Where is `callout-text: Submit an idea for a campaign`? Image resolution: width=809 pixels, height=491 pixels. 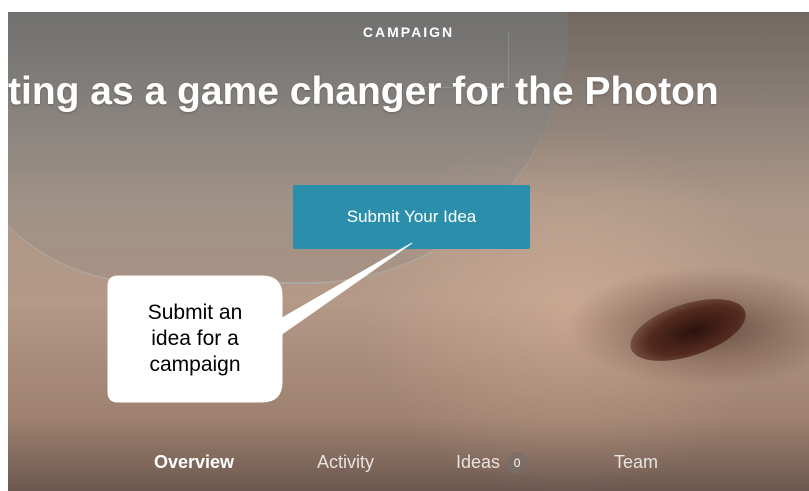 callout-text: Submit an idea for a campaign is located at coordinates (195, 339).